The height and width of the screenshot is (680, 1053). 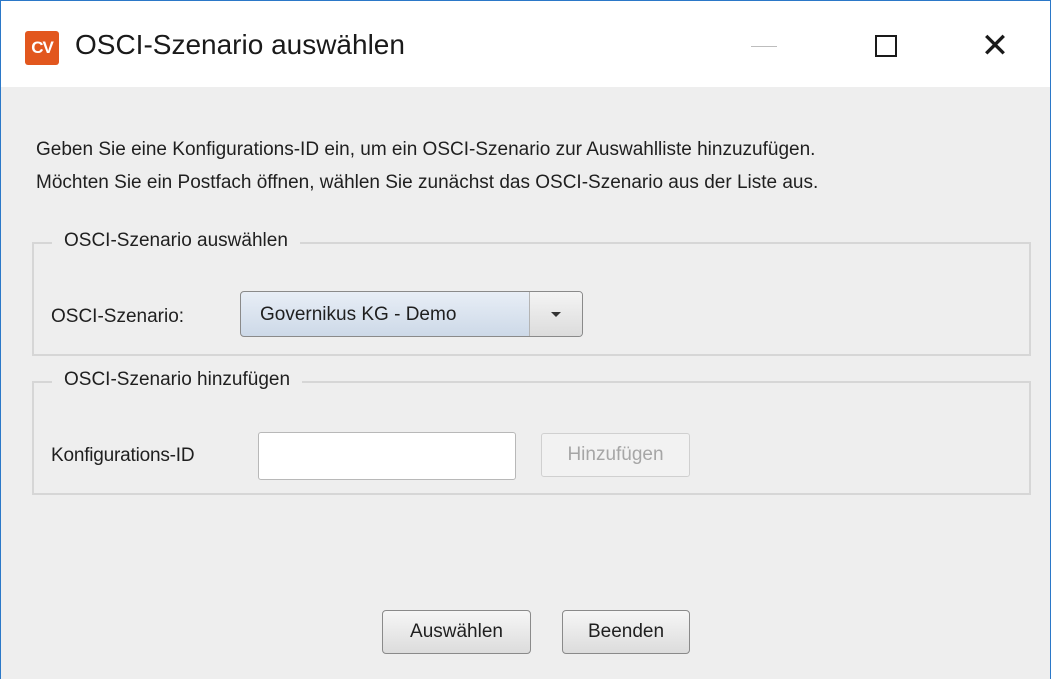 I want to click on config-id-label: Konfigurations-ID, so click(x=123, y=455).